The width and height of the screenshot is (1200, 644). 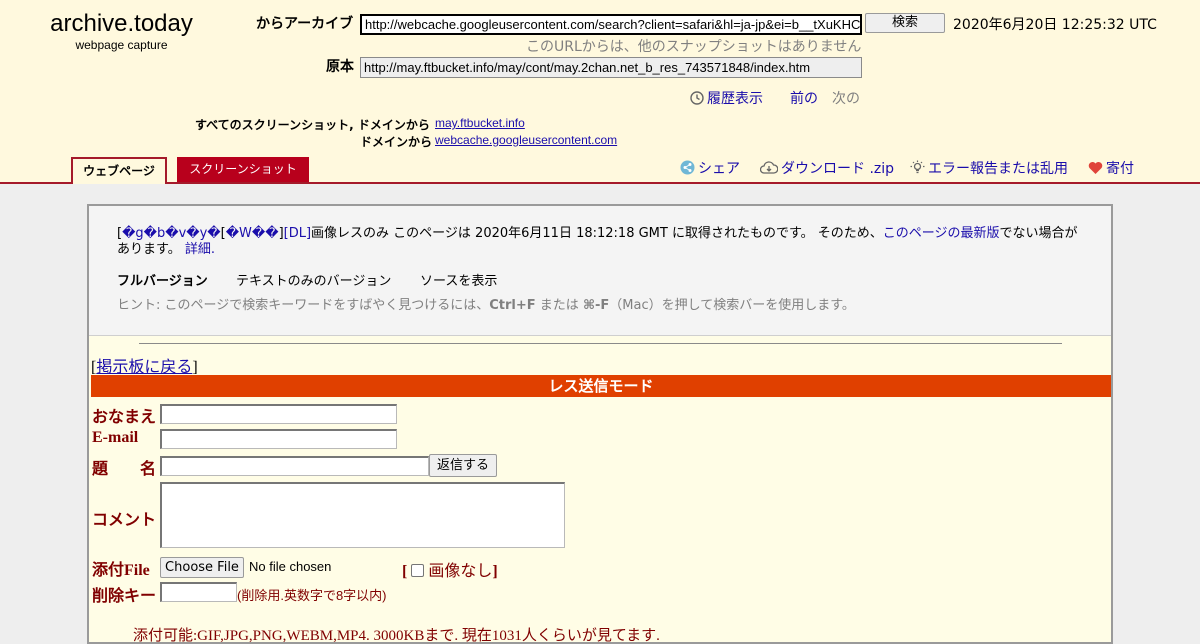 I want to click on domain-link-ftbucket: may.ftbucket.info, so click(x=480, y=123).